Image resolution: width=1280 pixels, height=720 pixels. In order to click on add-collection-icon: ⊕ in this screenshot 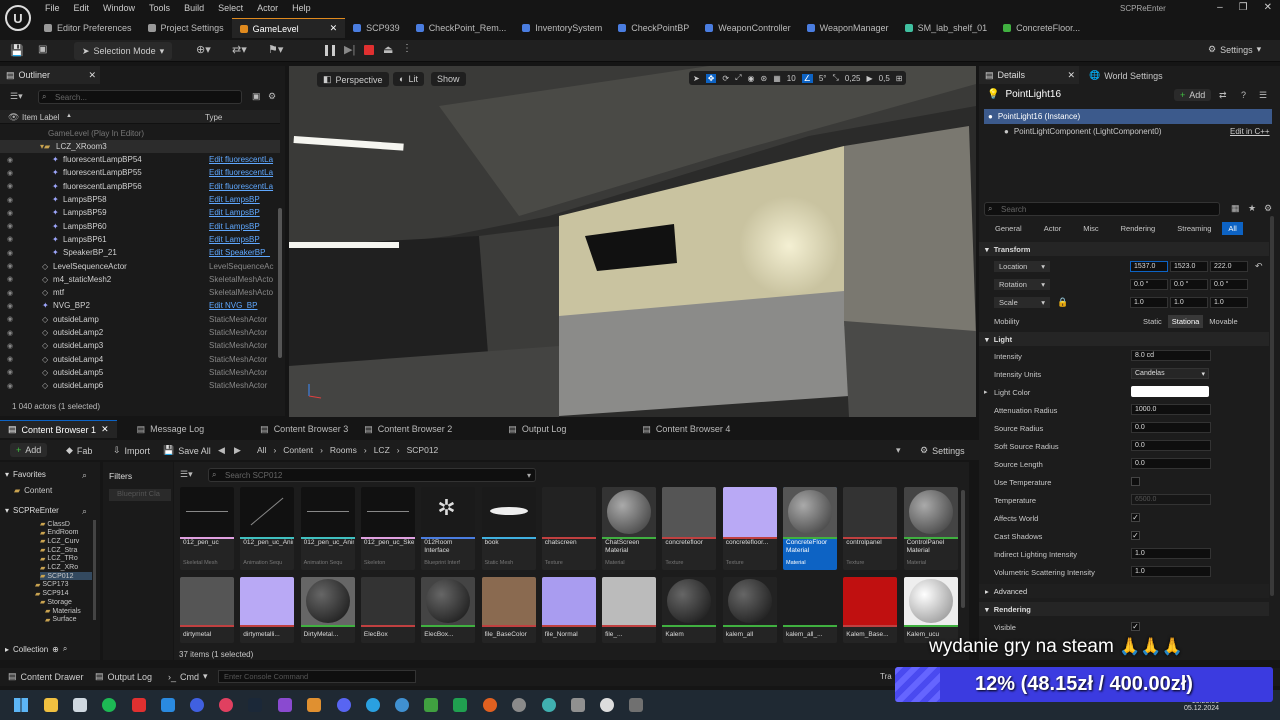, I will do `click(55, 649)`.